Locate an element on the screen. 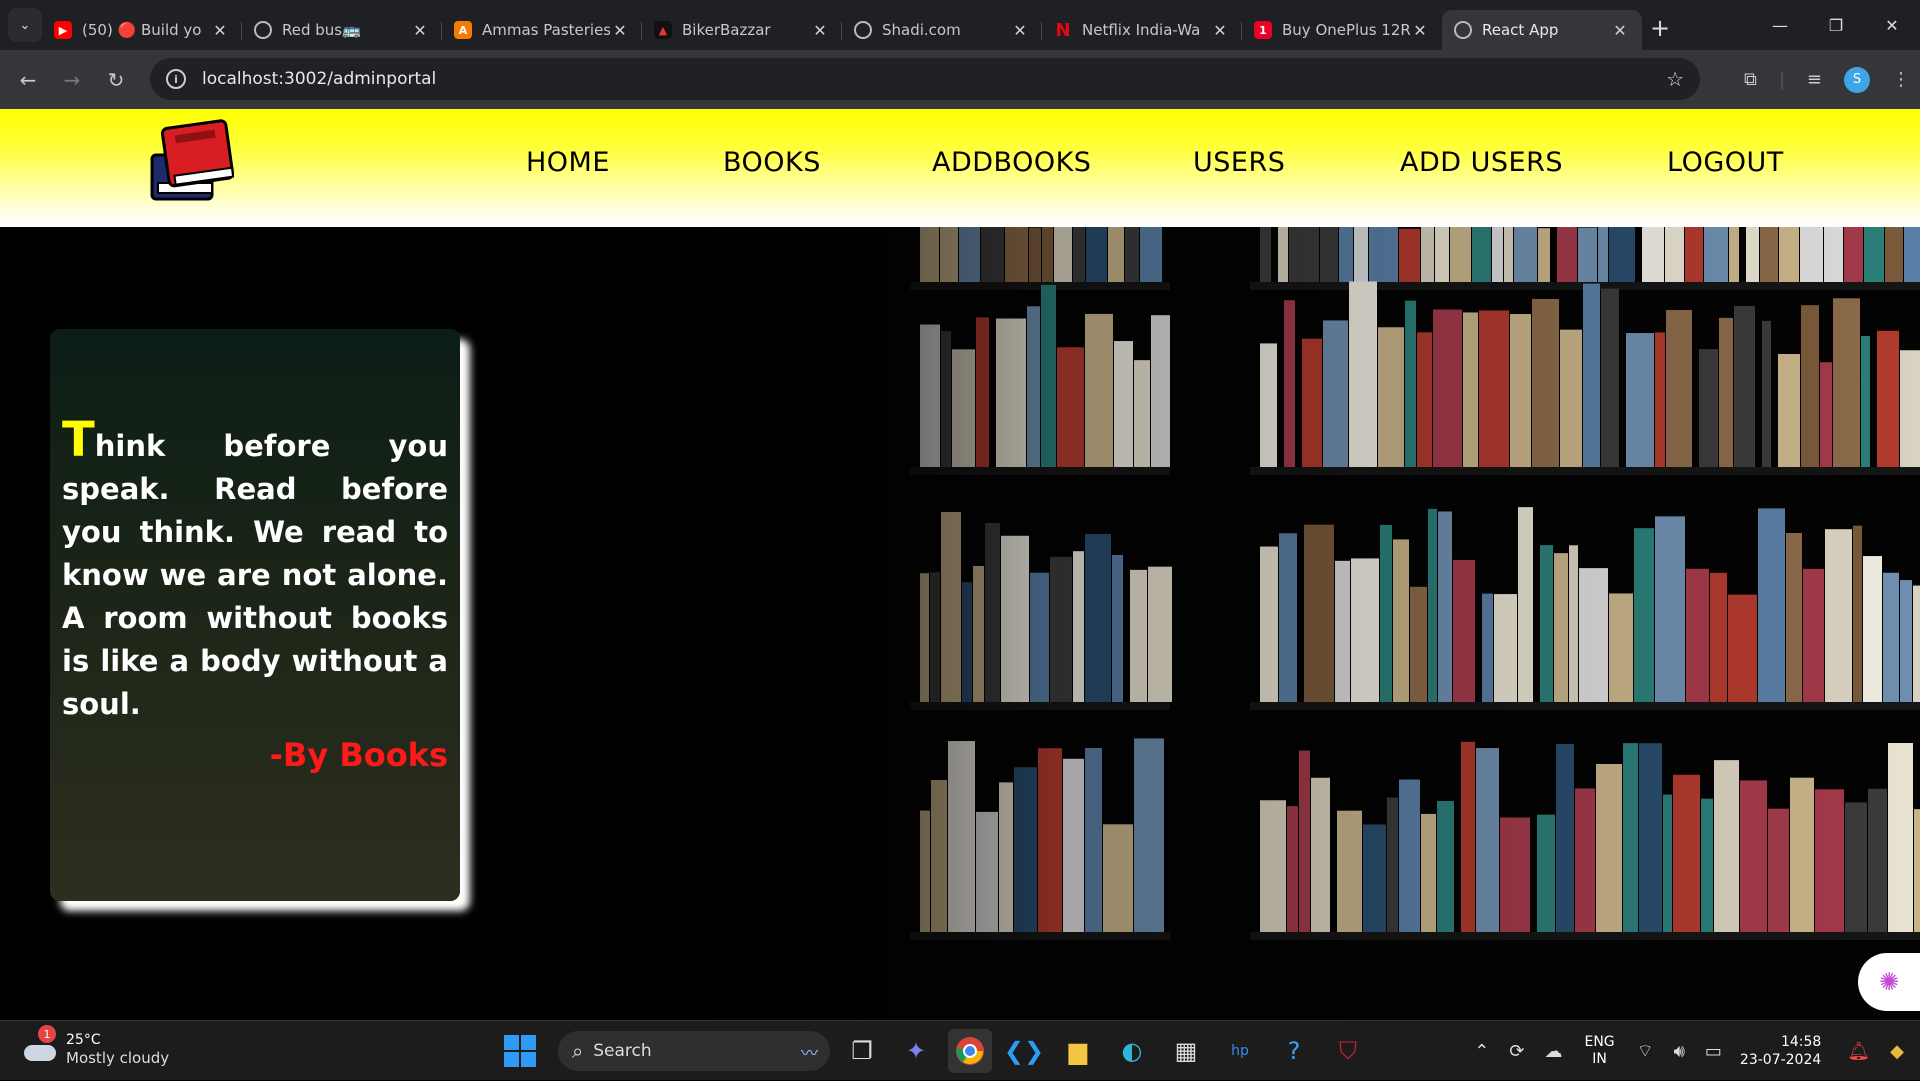  extensions-icon: ⧉ is located at coordinates (1750, 79).